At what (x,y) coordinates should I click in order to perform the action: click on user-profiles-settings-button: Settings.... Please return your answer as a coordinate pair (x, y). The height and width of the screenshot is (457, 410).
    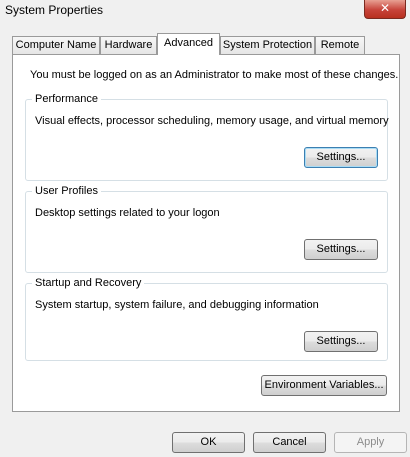
    Looking at the image, I should click on (341, 249).